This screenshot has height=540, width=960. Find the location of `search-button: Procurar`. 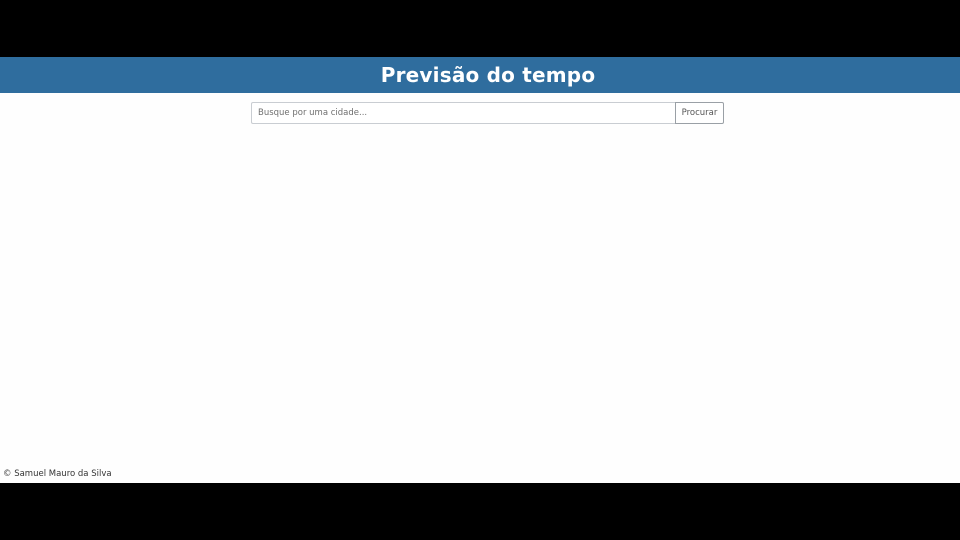

search-button: Procurar is located at coordinates (699, 113).